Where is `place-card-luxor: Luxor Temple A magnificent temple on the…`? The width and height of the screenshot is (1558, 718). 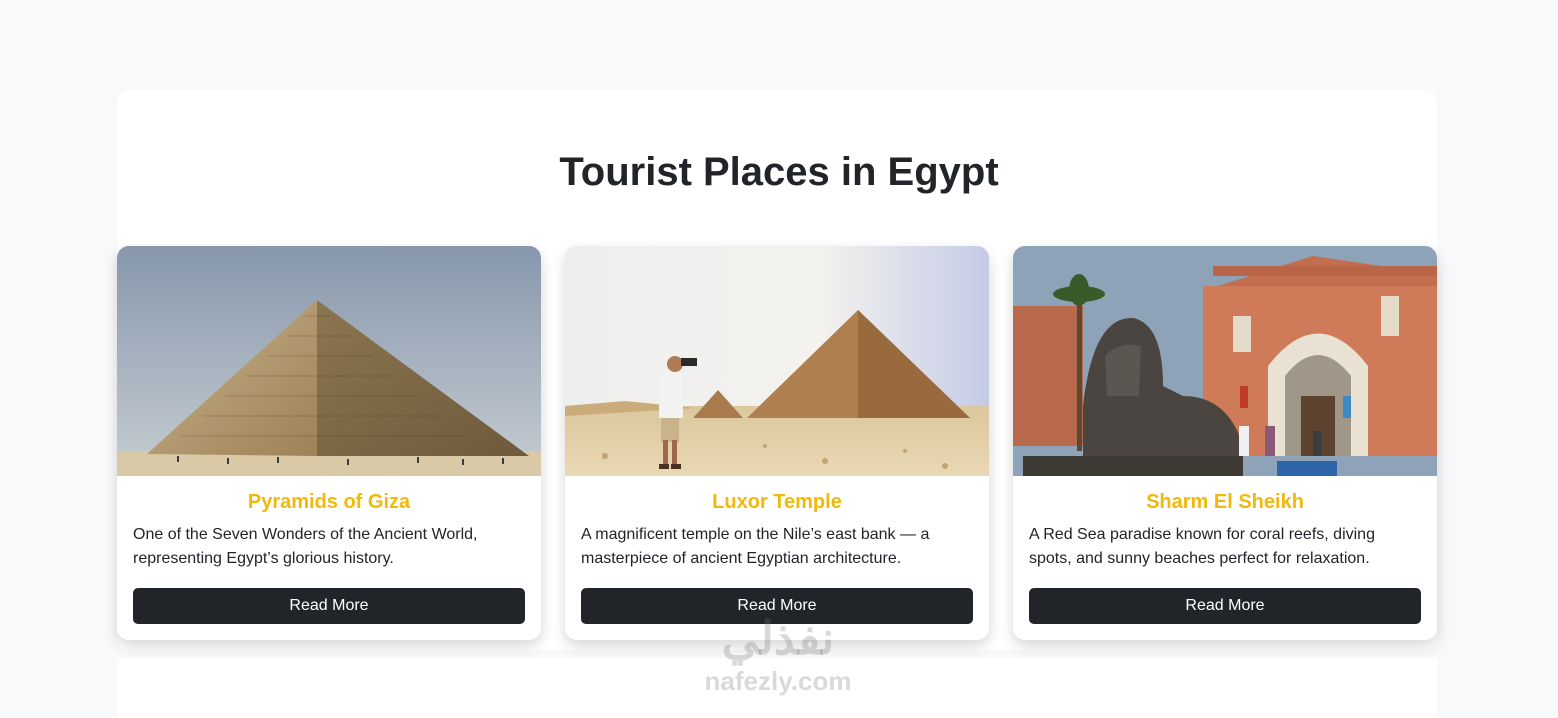 place-card-luxor: Luxor Temple A magnificent temple on the… is located at coordinates (777, 443).